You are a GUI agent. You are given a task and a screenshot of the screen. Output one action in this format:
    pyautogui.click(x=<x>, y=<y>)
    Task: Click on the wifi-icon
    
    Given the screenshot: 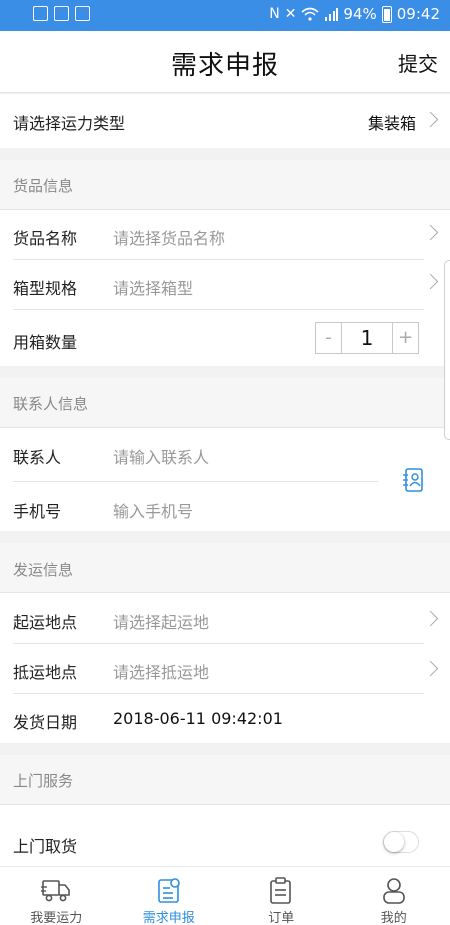 What is the action you would take?
    pyautogui.click(x=310, y=14)
    